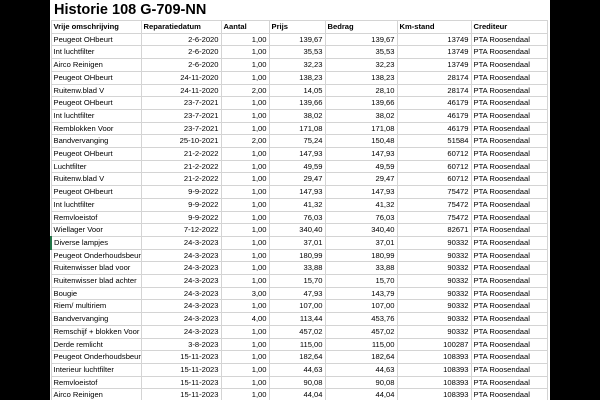  I want to click on description-cell: Peugeot Onderhoudsbeurt, so click(96, 255).